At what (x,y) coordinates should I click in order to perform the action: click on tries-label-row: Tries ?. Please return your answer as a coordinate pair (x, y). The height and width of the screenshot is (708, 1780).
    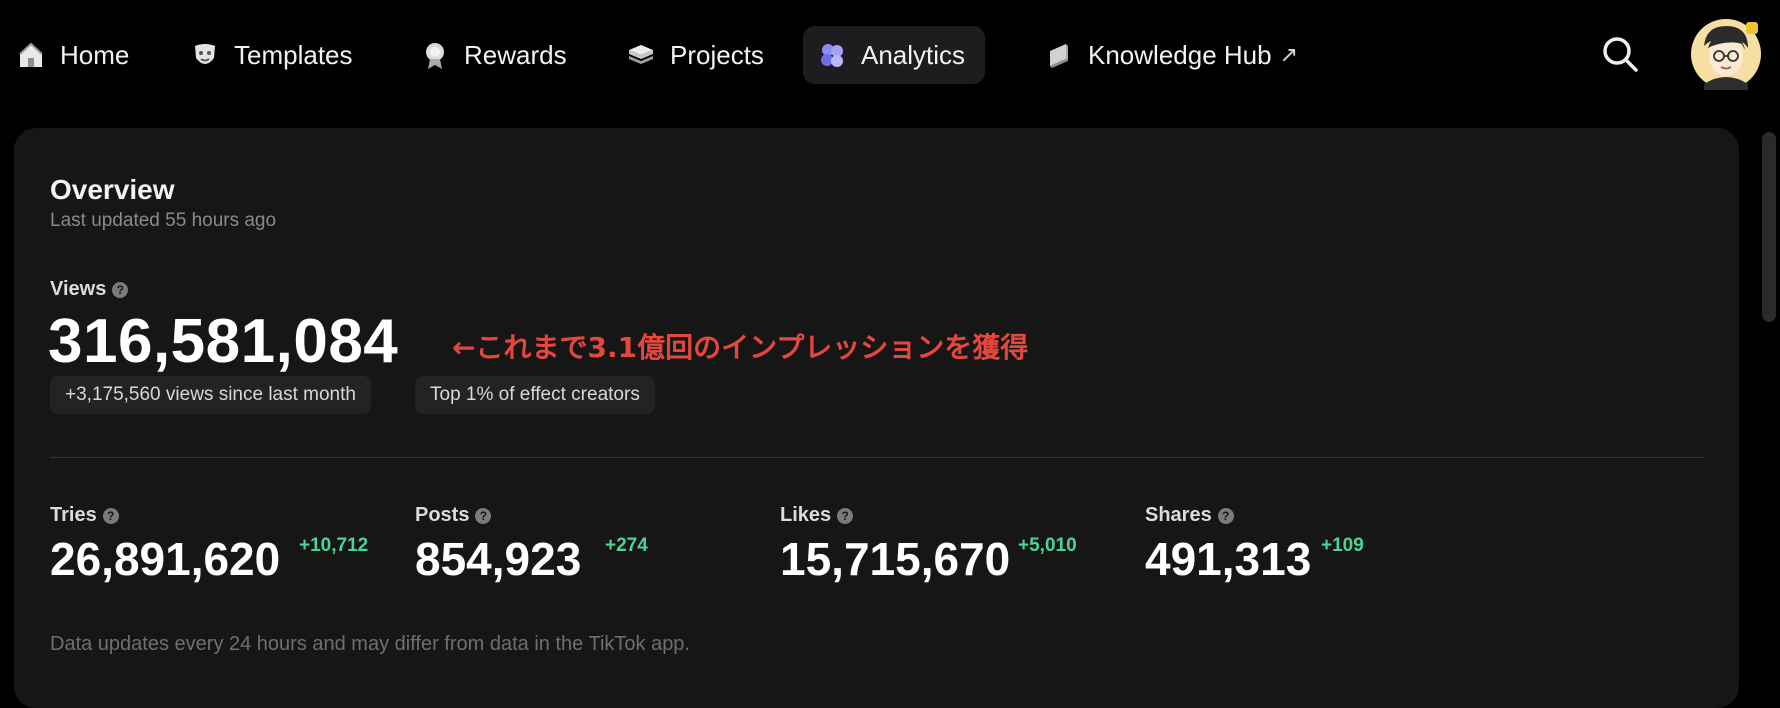
    Looking at the image, I should click on (84, 515).